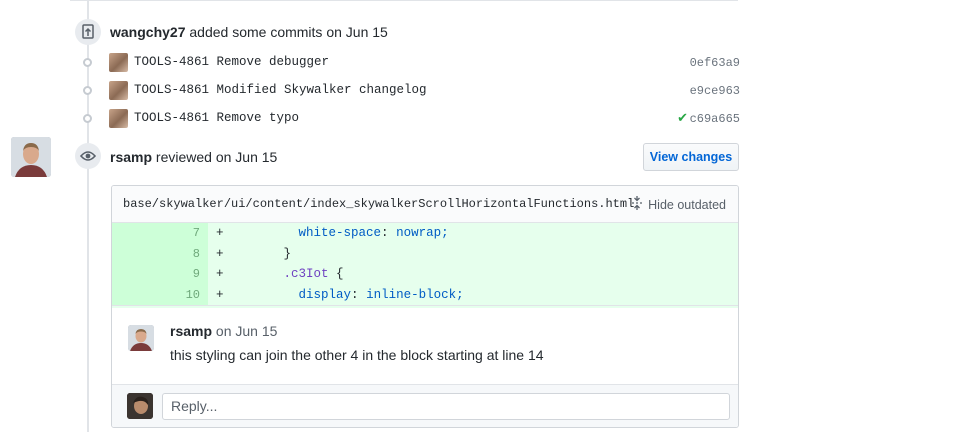 The height and width of the screenshot is (432, 959). What do you see at coordinates (247, 331) in the screenshot?
I see `comment-date: on Jun 15` at bounding box center [247, 331].